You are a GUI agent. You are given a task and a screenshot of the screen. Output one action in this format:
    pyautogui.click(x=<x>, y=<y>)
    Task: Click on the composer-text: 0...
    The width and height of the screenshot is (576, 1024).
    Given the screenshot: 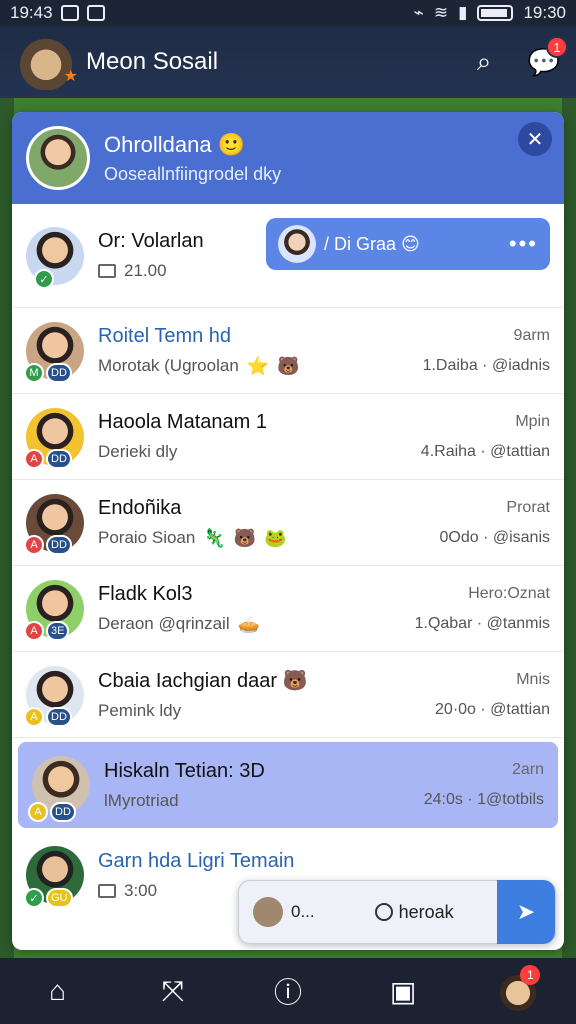 What is the action you would take?
    pyautogui.click(x=303, y=912)
    